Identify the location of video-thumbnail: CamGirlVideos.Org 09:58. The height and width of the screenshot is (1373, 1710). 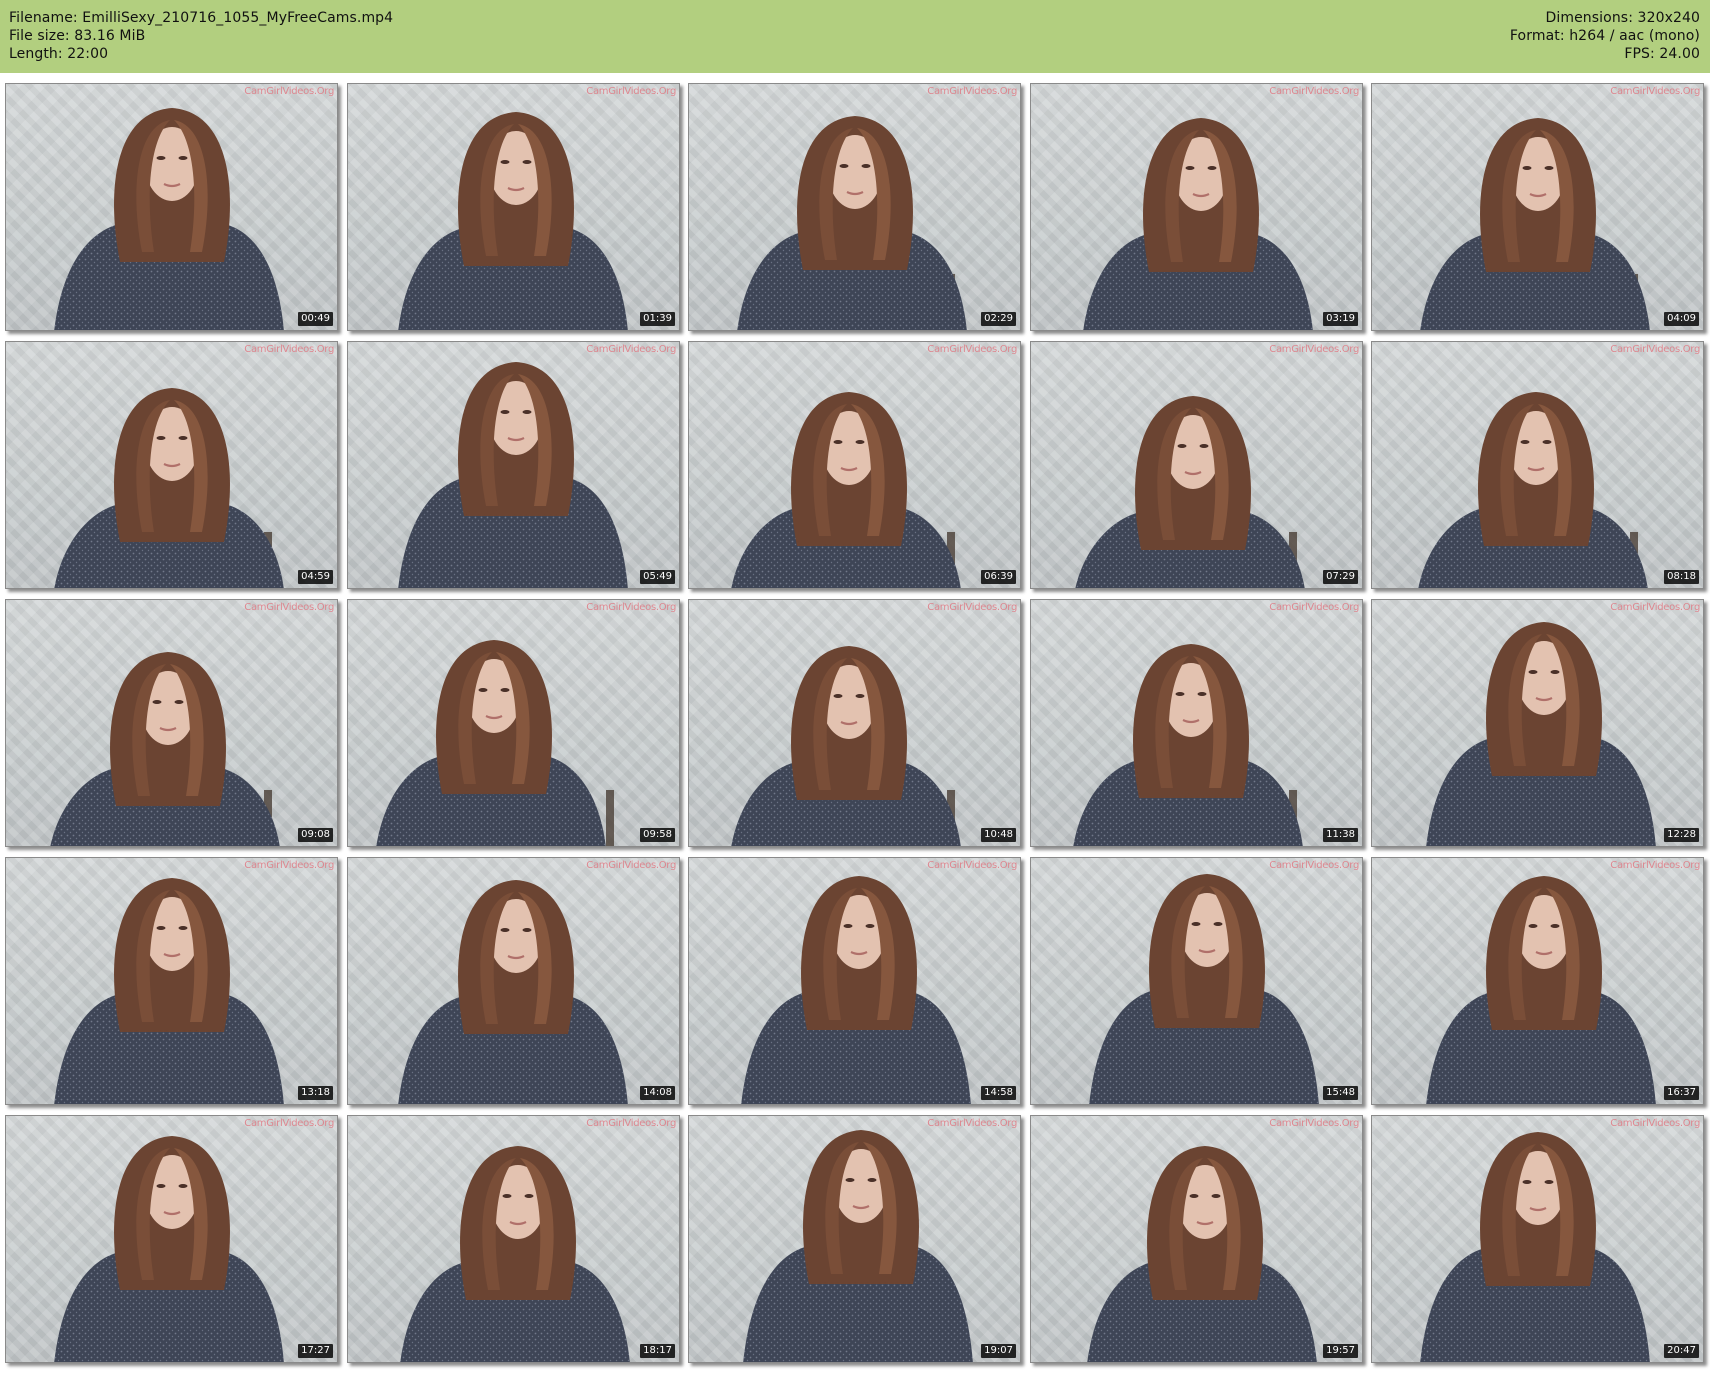
(513, 723).